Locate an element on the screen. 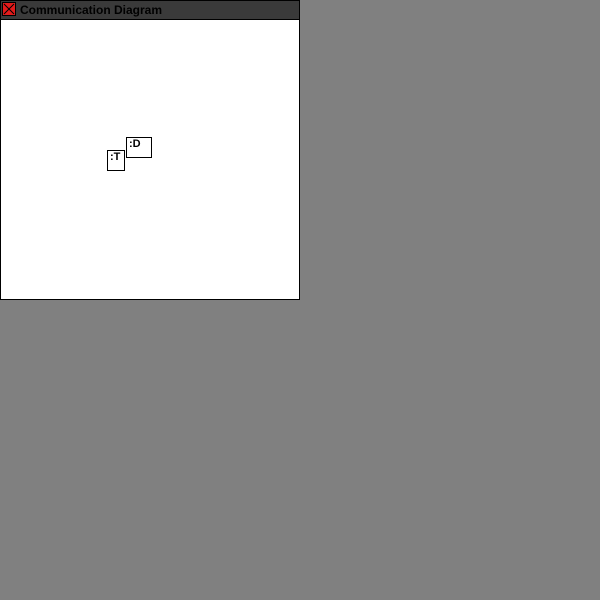  close-button is located at coordinates (9, 9).